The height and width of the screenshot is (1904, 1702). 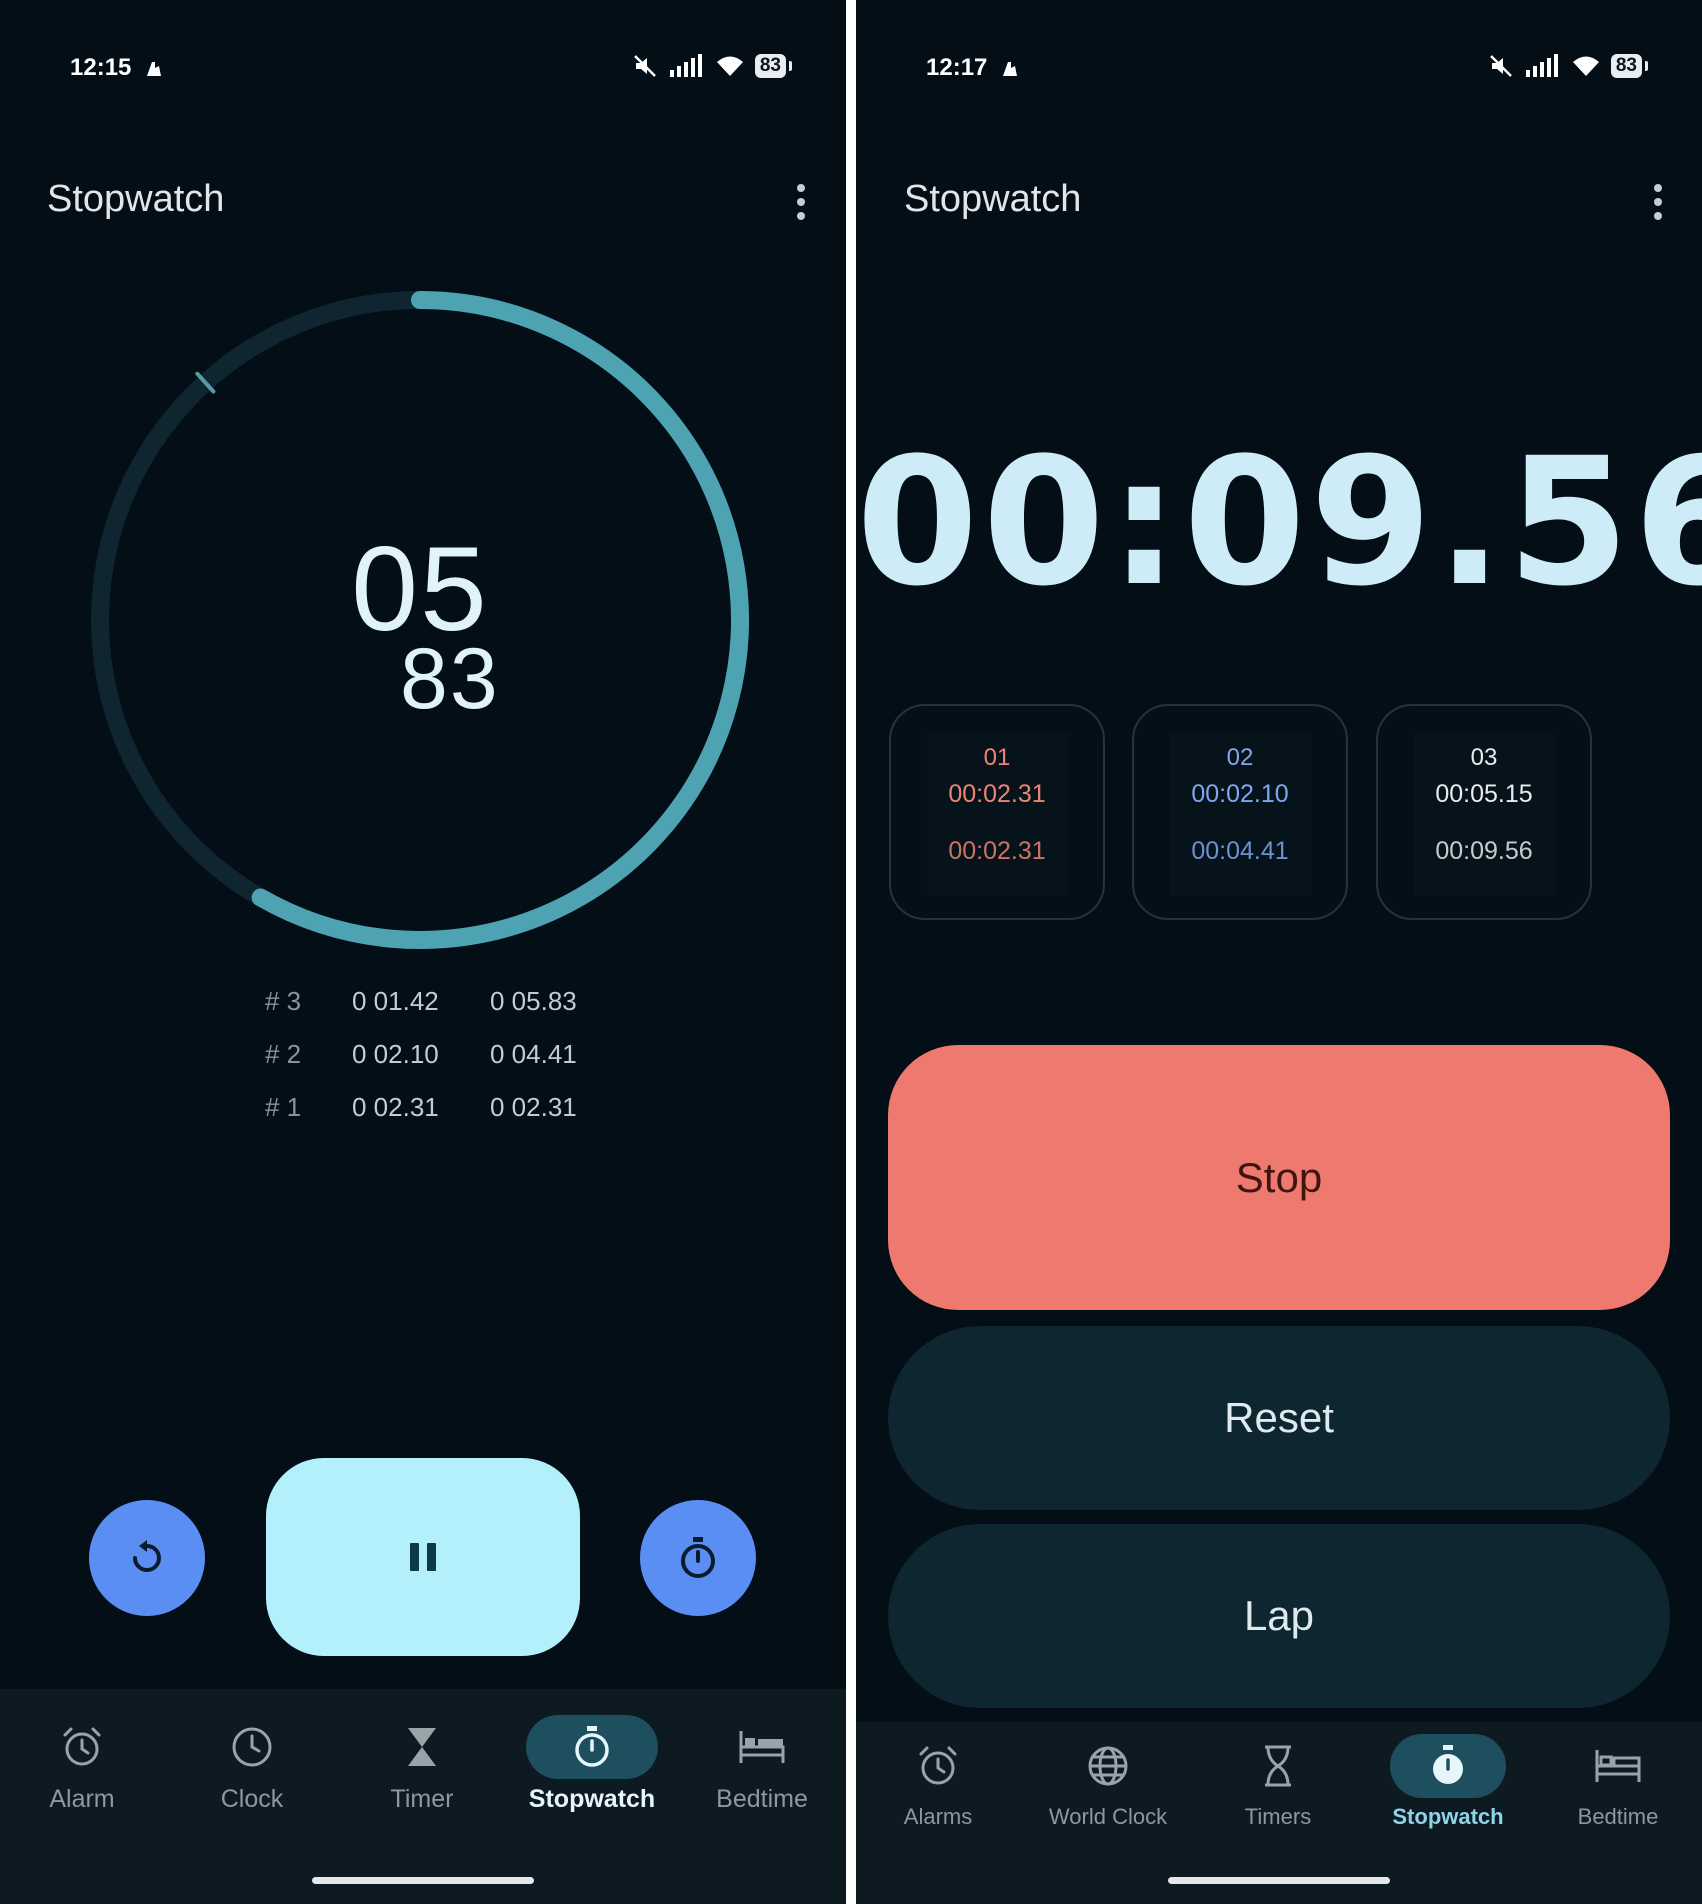 I want to click on globe-icon, so click(x=1108, y=1766).